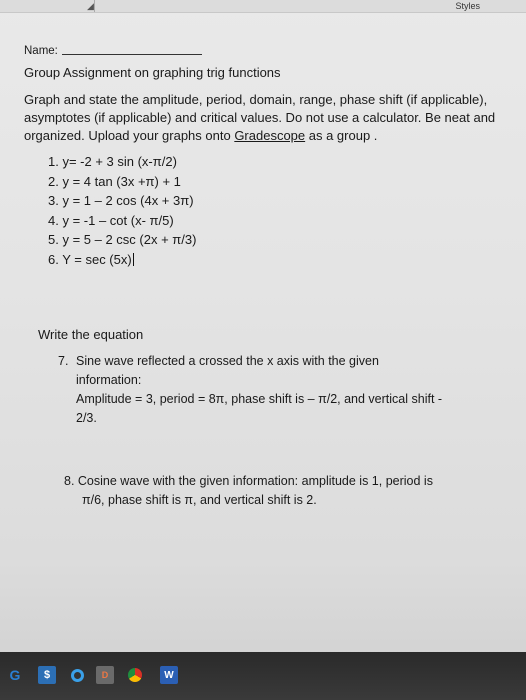  What do you see at coordinates (15, 675) in the screenshot?
I see `google-icon: G` at bounding box center [15, 675].